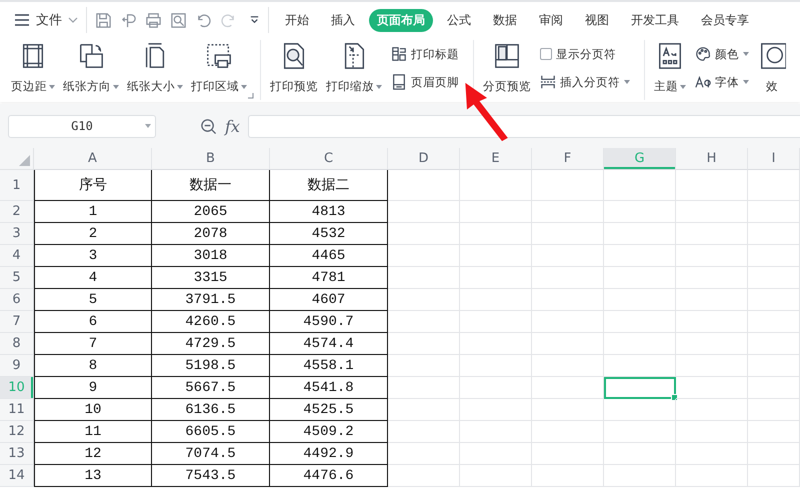 The width and height of the screenshot is (800, 500). I want to click on redo-icon, so click(228, 20).